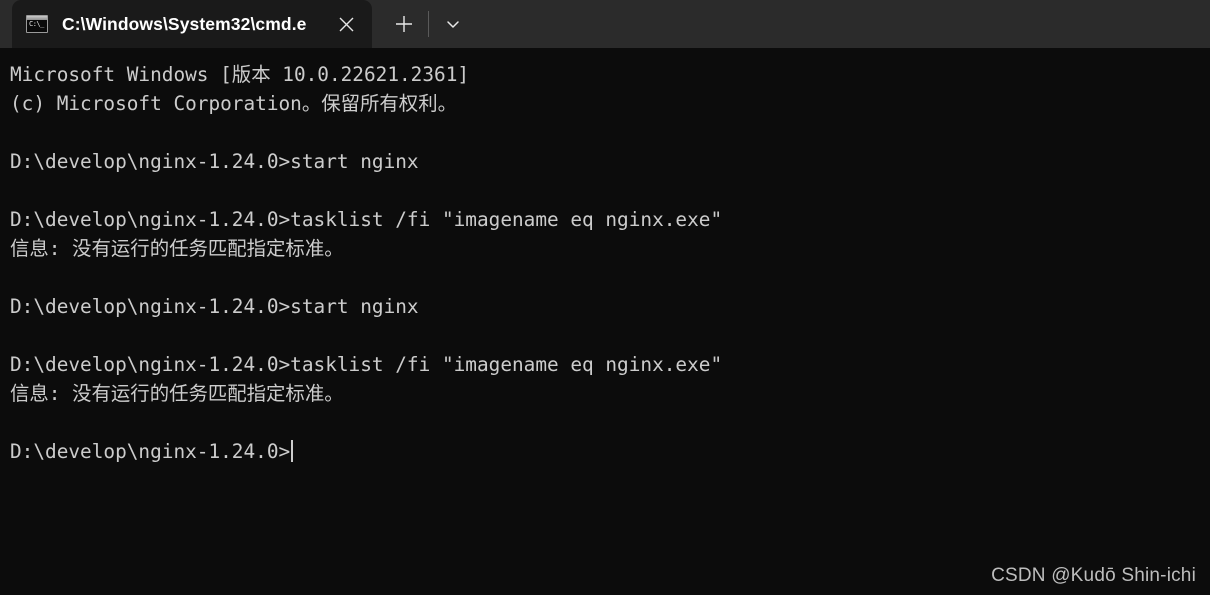 This screenshot has height=595, width=1210. Describe the element at coordinates (605, 24) in the screenshot. I see `tab-strip: C:\Windows\System32\cmd.e` at that location.